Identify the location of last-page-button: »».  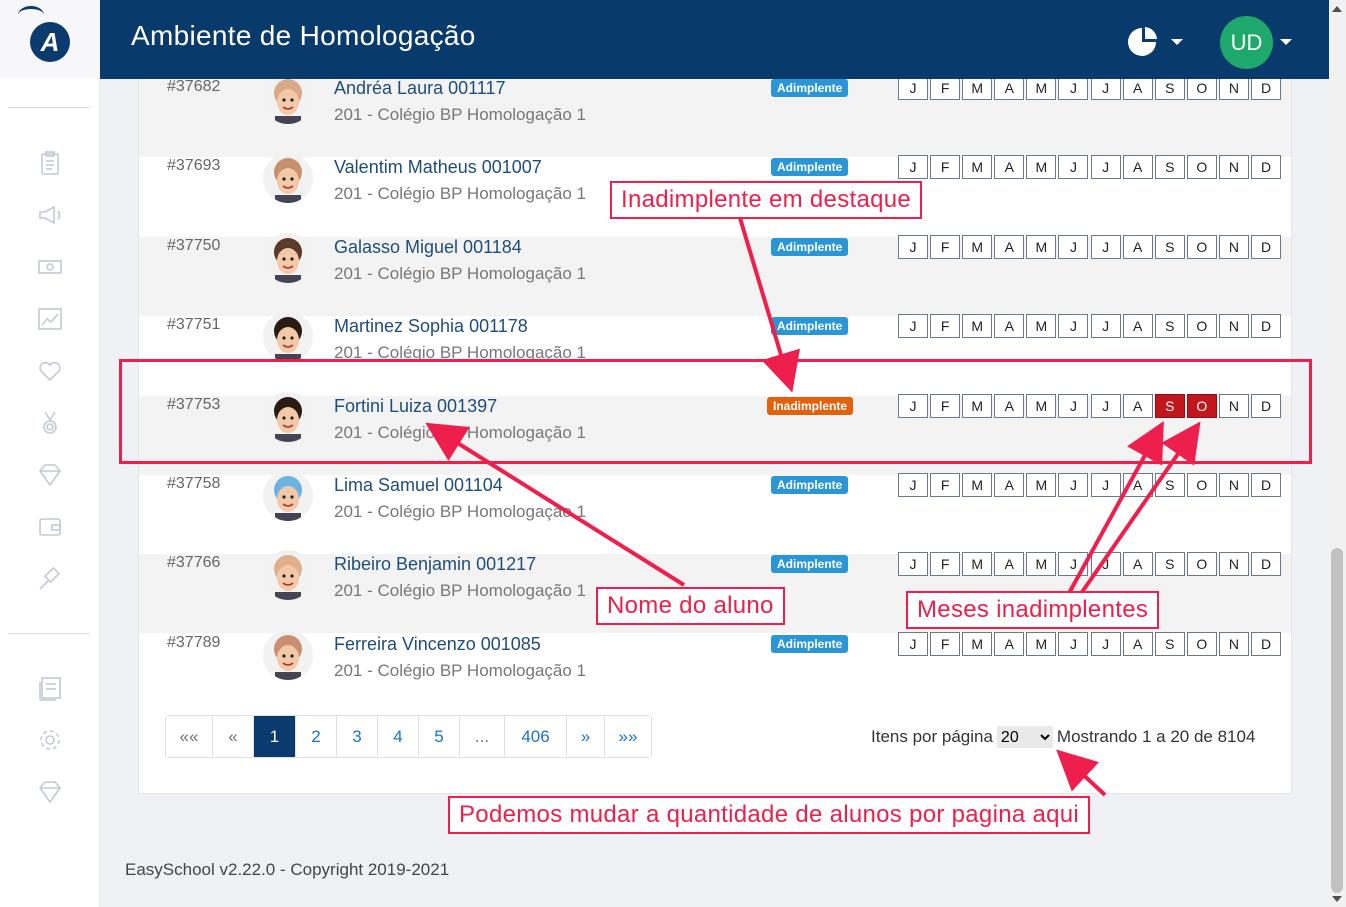
(627, 736).